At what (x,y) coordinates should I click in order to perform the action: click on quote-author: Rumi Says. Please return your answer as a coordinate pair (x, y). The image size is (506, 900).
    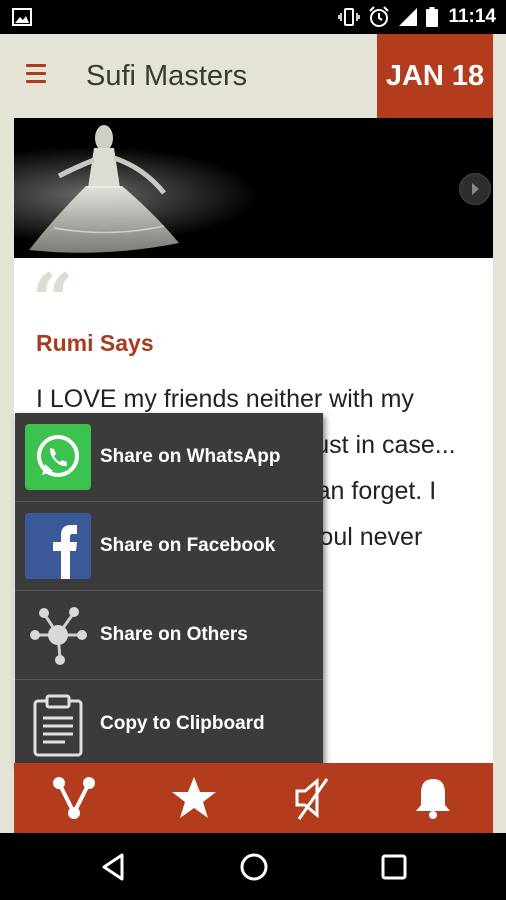
    Looking at the image, I should click on (95, 343).